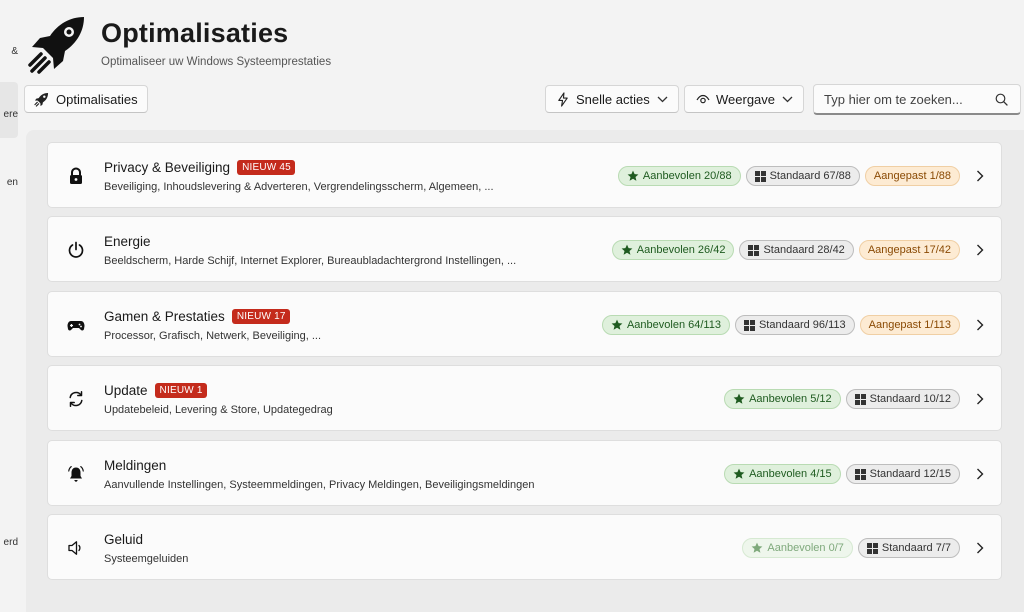 This screenshot has height=612, width=1024. I want to click on recommended-badge: Aanbevolen 0/7, so click(797, 548).